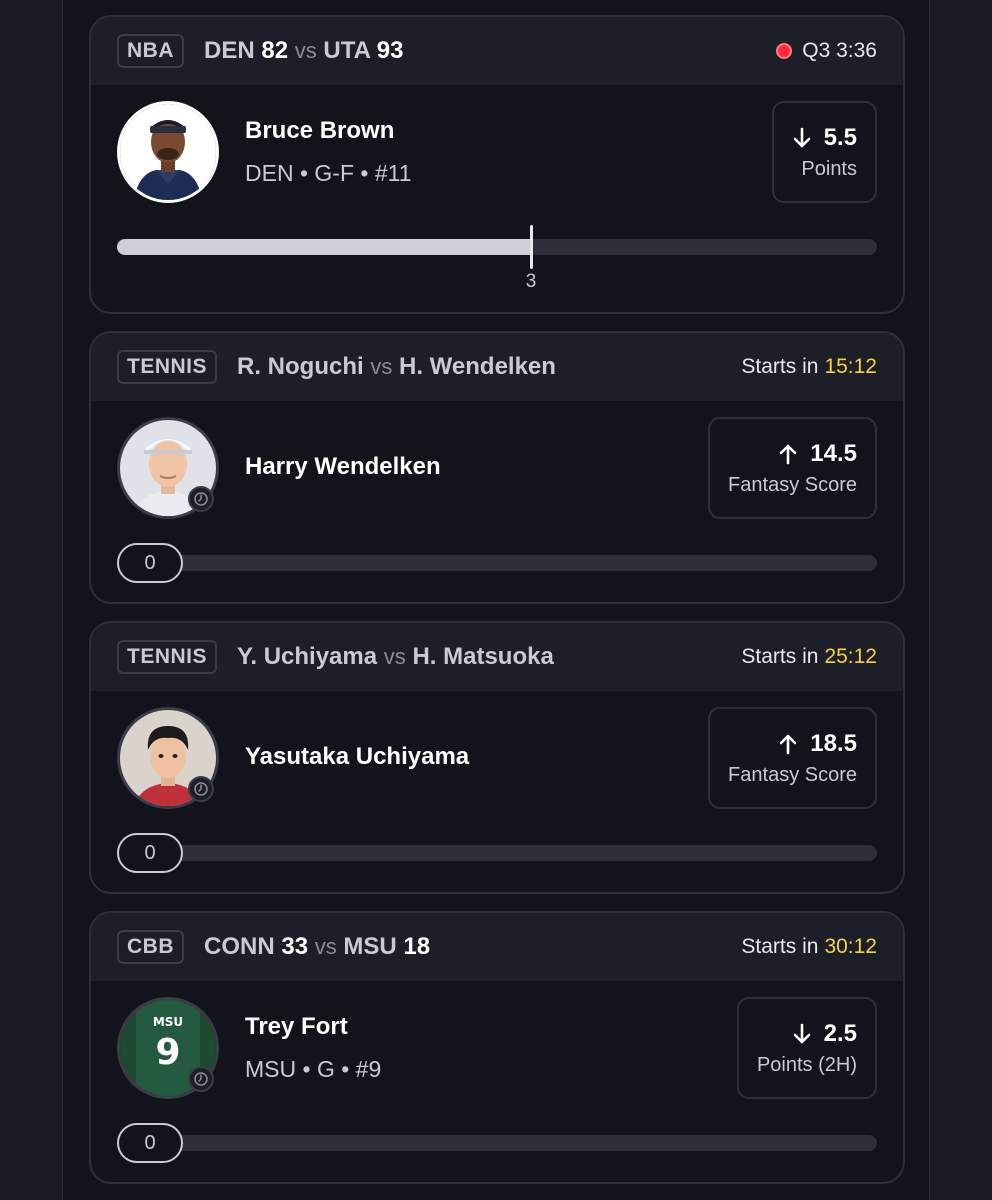 This screenshot has width=992, height=1200. I want to click on team-a: DEN, so click(229, 50).